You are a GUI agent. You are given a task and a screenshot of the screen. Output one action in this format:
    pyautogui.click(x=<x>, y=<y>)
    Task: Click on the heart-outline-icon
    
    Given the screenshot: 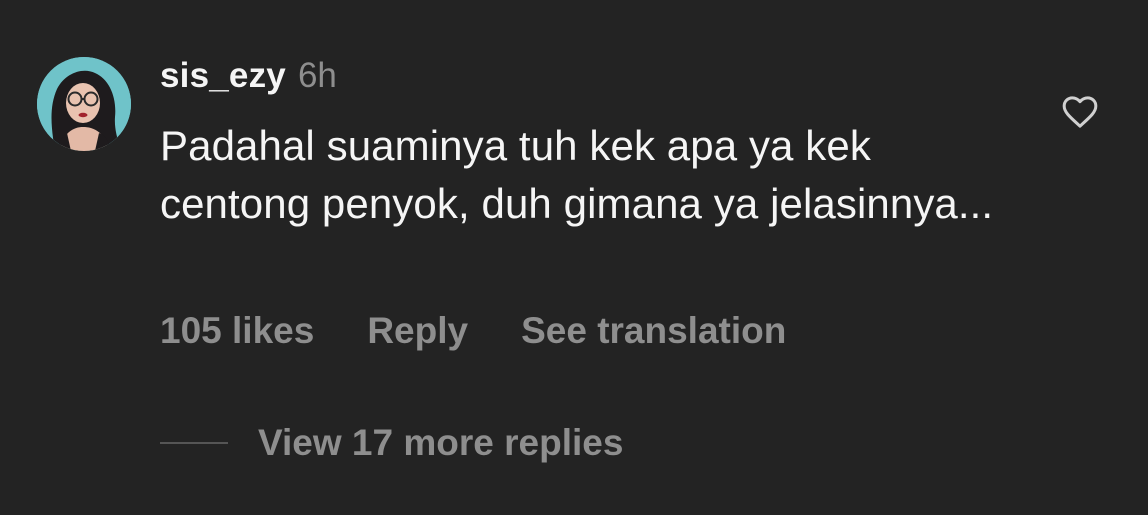 What is the action you would take?
    pyautogui.click(x=1080, y=112)
    